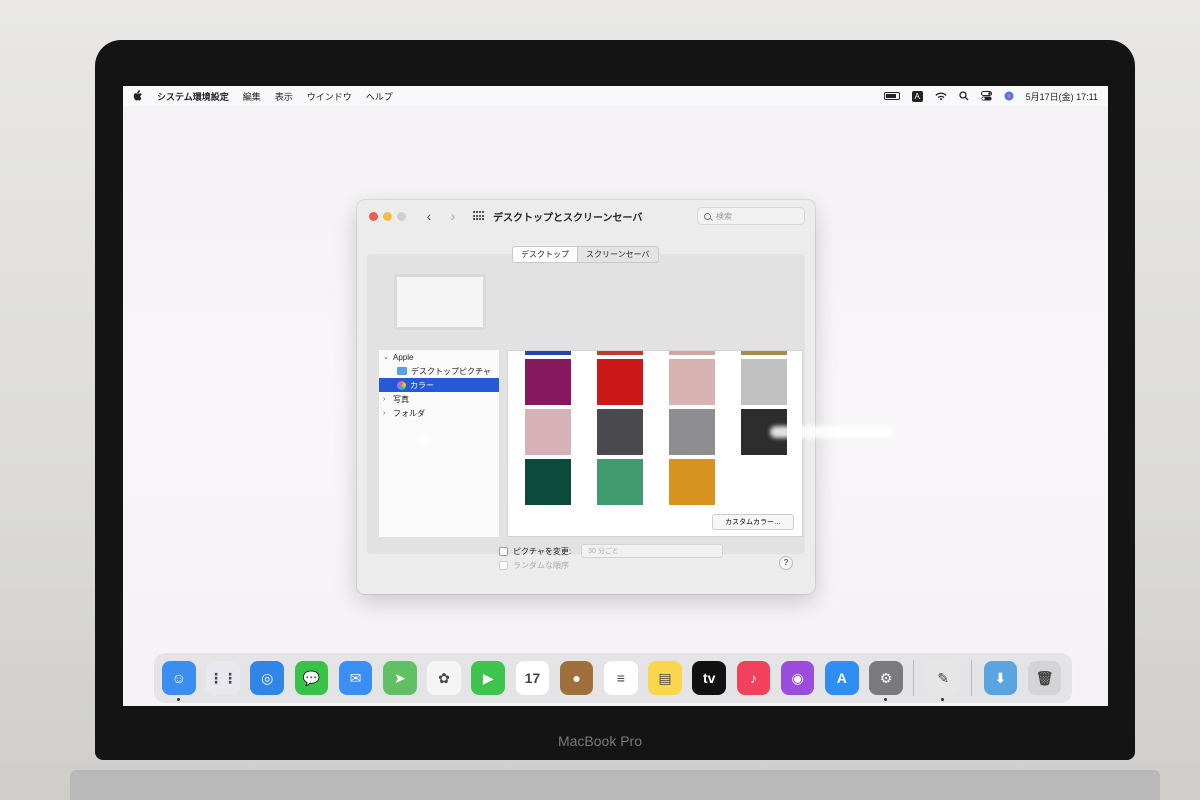 Image resolution: width=1200 pixels, height=800 pixels. Describe the element at coordinates (373, 216) in the screenshot. I see `close-window-button` at that location.